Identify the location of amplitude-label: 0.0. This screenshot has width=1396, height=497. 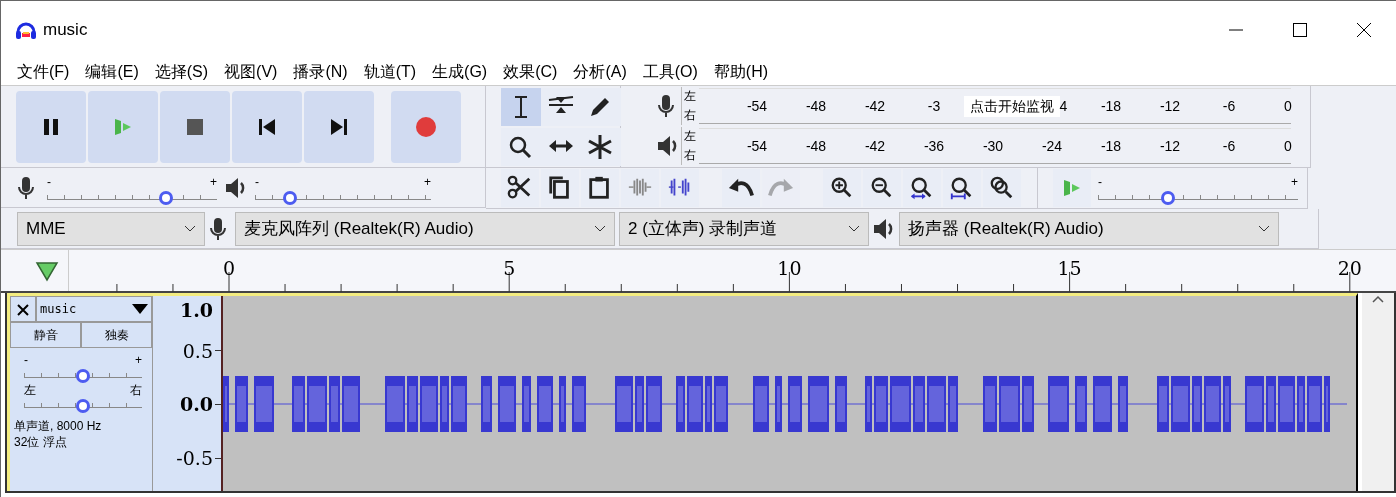
(196, 404).